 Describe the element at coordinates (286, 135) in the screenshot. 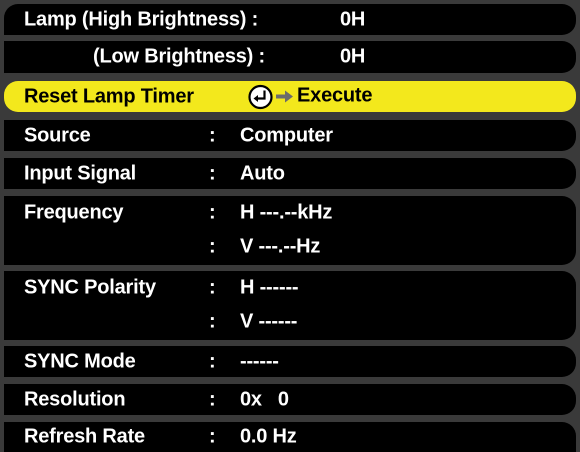

I see `row-value: Computer` at that location.